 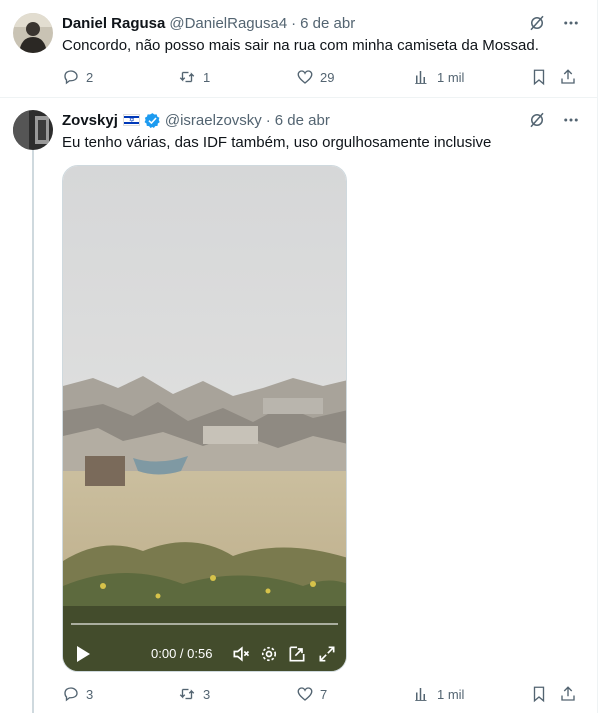 What do you see at coordinates (241, 654) in the screenshot?
I see `mute-icon` at bounding box center [241, 654].